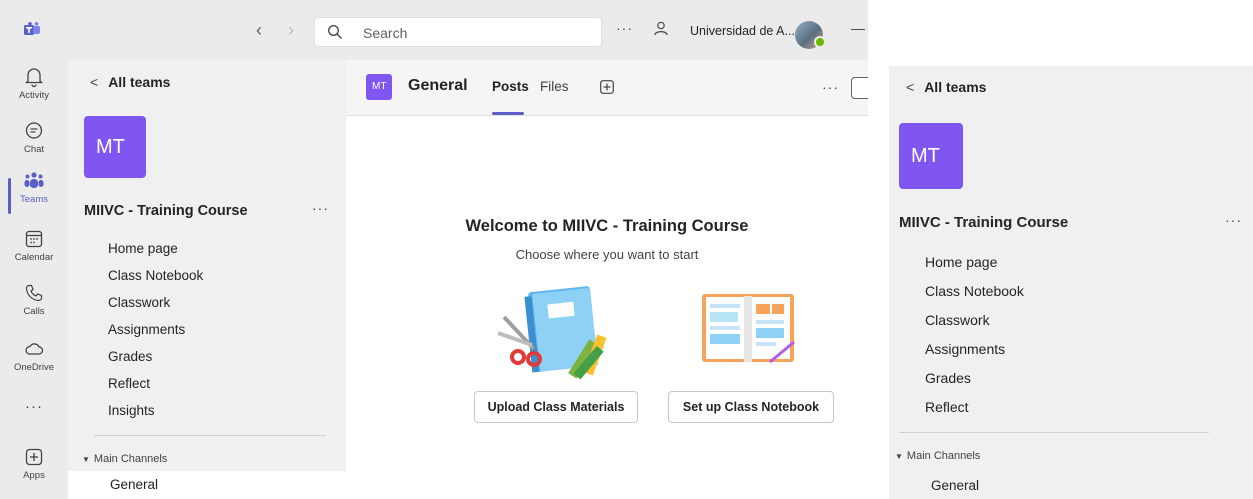 Image resolution: width=1253 pixels, height=499 pixels. I want to click on apps-icon, so click(34, 457).